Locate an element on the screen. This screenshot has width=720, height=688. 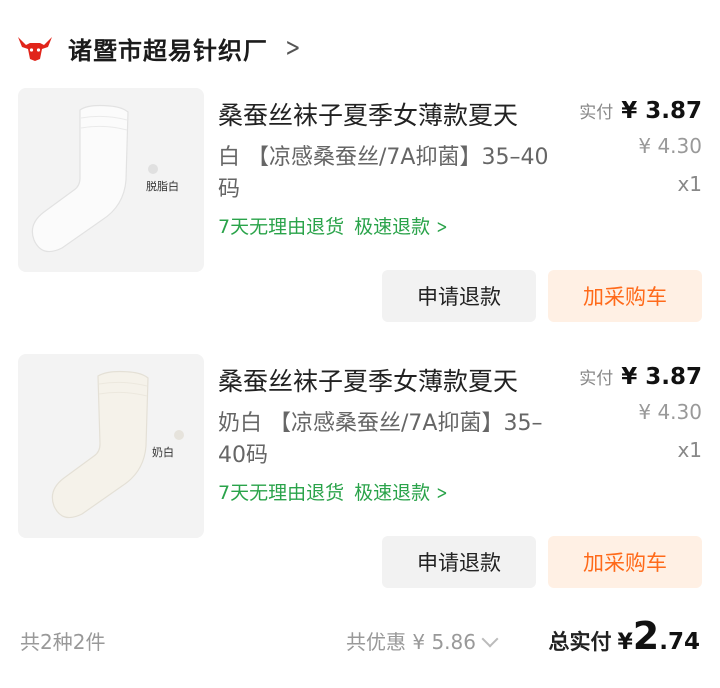
swatch-label: 脱脂白 is located at coordinates (162, 186).